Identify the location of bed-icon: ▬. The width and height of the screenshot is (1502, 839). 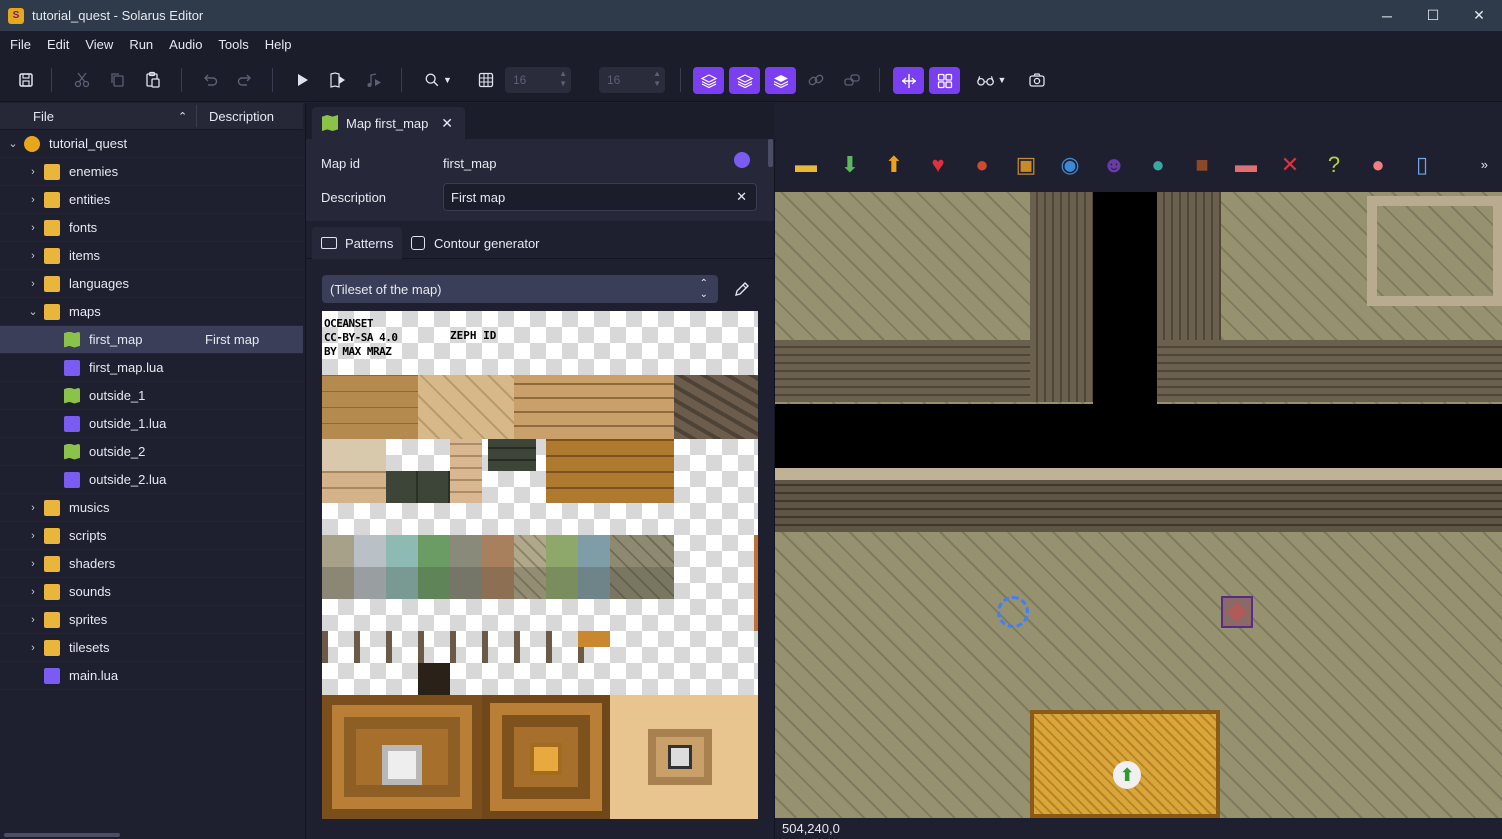
(1246, 165).